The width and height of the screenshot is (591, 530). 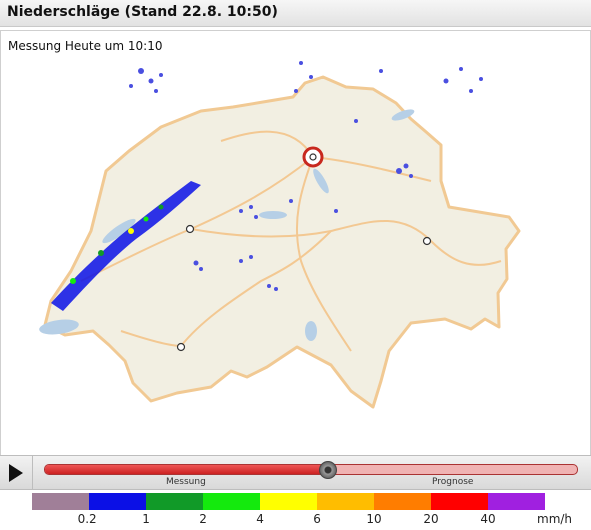 What do you see at coordinates (260, 519) in the screenshot?
I see `legend-tick-label: 4` at bounding box center [260, 519].